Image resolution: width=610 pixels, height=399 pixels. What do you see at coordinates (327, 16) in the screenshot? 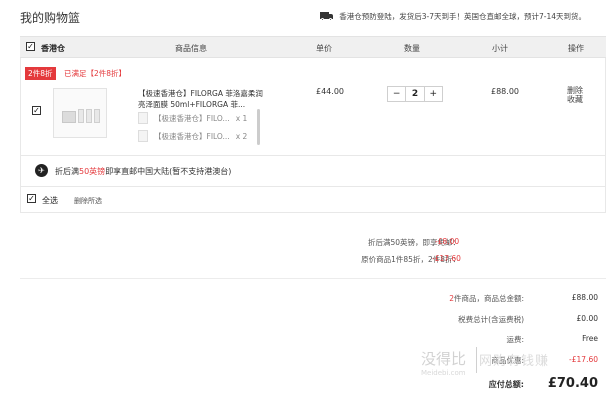
I see `truck-icon` at bounding box center [327, 16].